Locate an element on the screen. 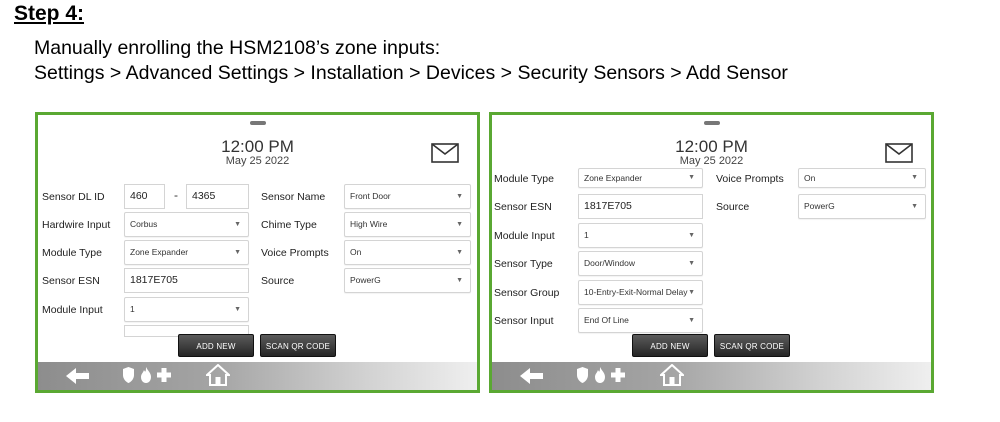 The width and height of the screenshot is (1000, 422). sensor-dl-id-part1-input: 460 is located at coordinates (144, 196).